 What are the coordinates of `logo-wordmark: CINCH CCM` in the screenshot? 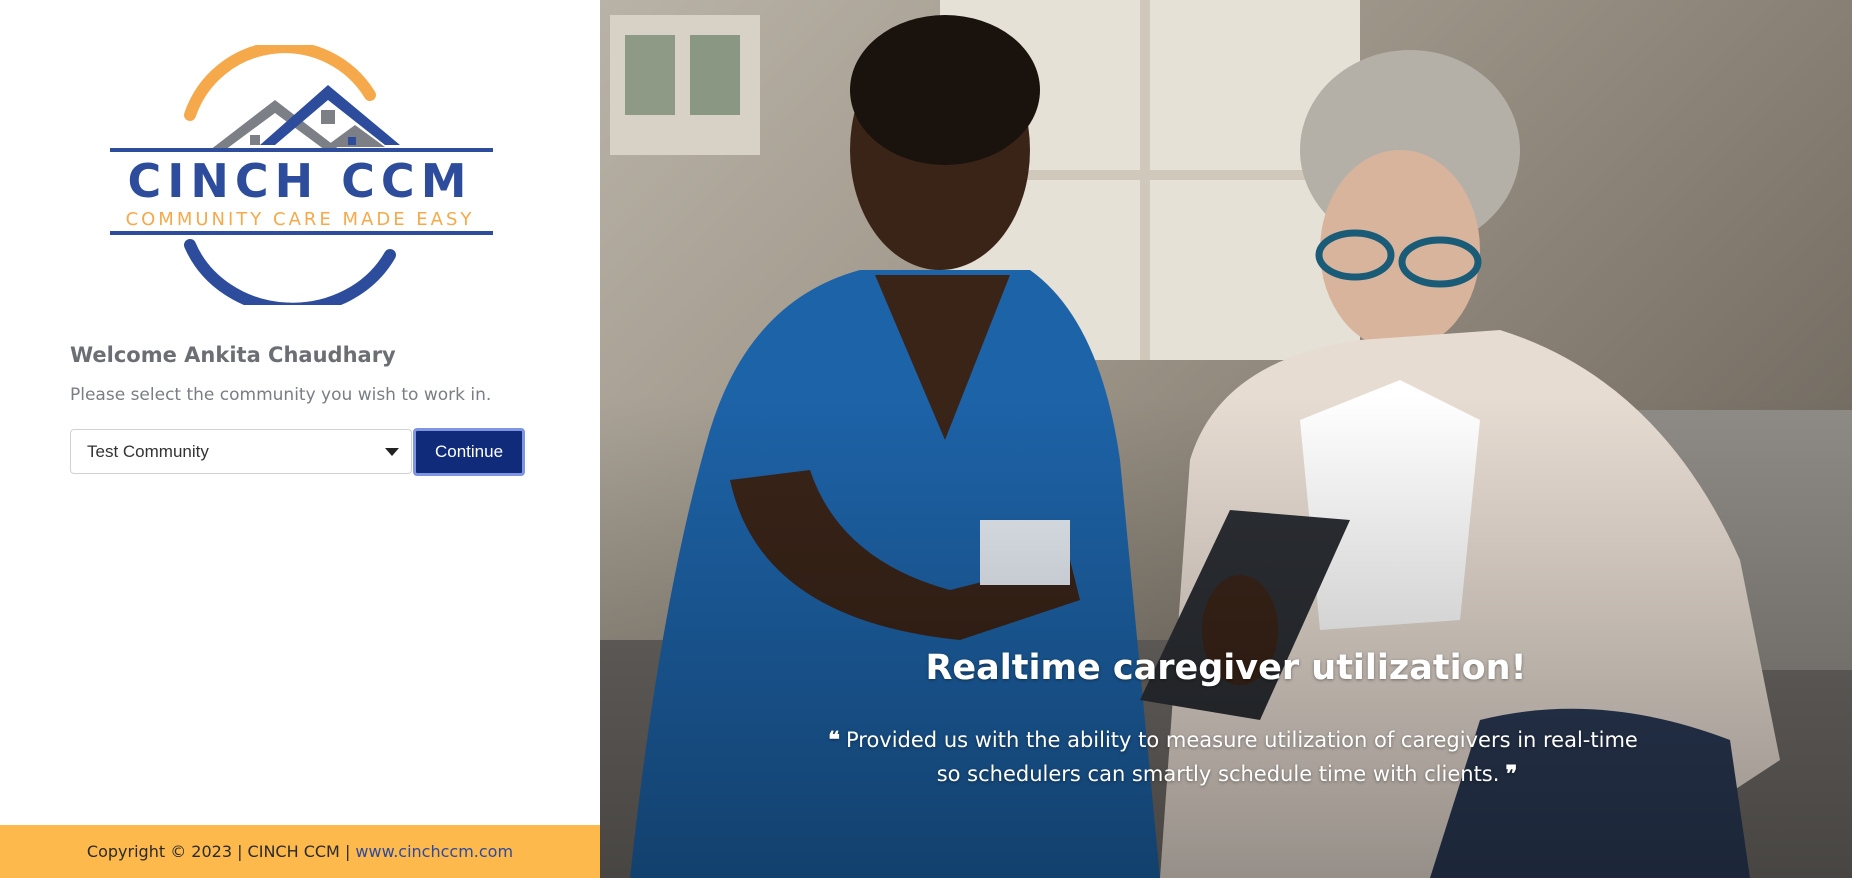 It's located at (300, 181).